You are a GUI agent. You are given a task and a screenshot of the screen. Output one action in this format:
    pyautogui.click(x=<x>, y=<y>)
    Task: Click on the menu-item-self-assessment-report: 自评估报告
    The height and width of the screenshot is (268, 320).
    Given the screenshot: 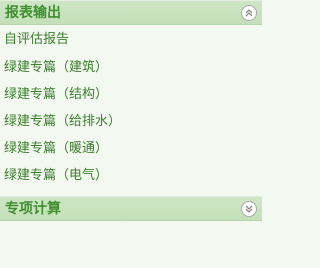 What is the action you would take?
    pyautogui.click(x=131, y=39)
    